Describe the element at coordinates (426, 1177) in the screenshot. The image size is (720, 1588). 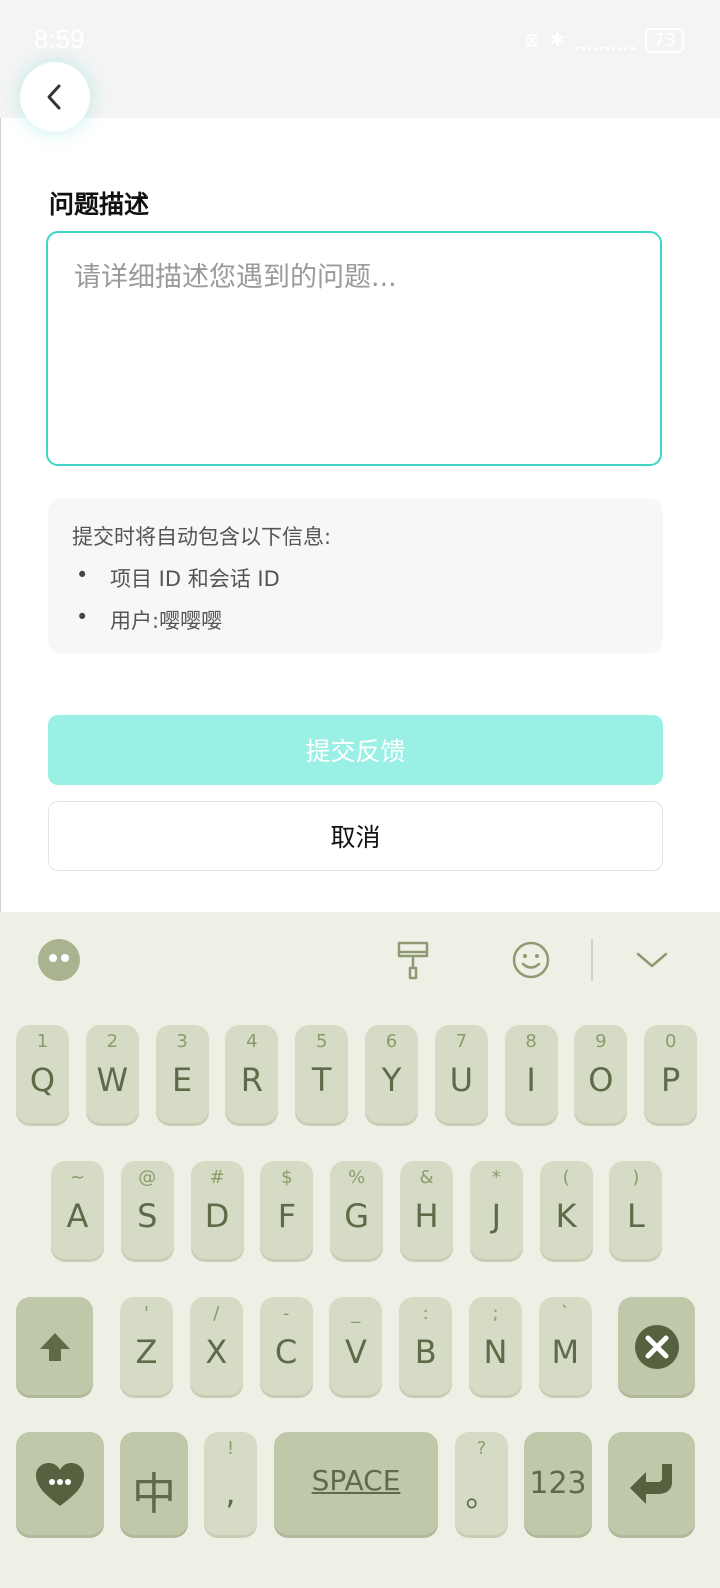
I see `key-sub-label: &` at that location.